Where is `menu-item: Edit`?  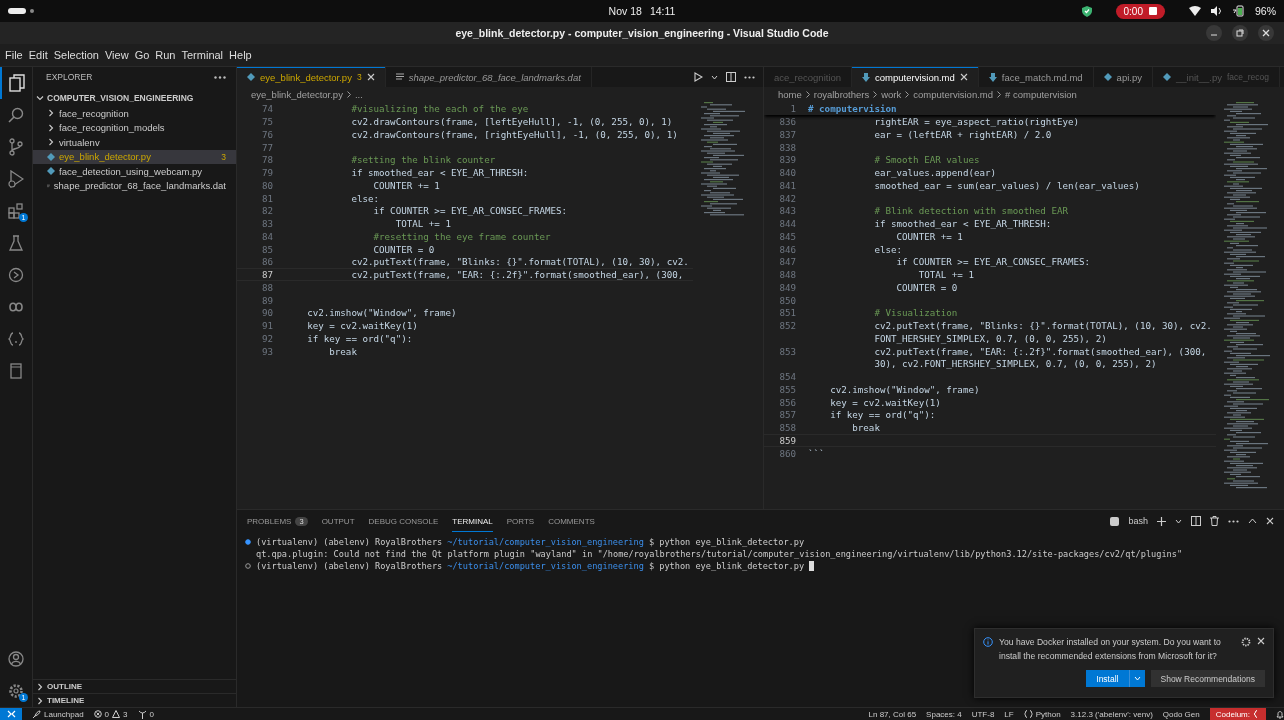
menu-item: Edit is located at coordinates (38, 55).